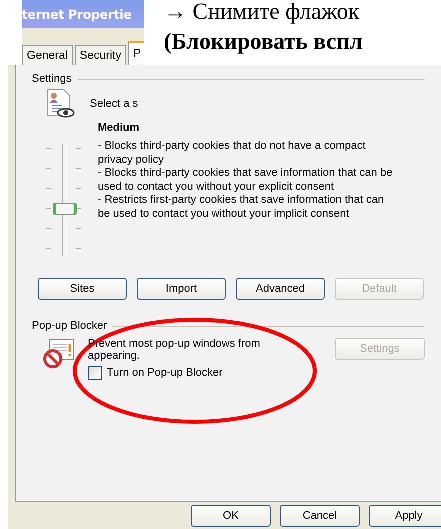 This screenshot has width=441, height=529. What do you see at coordinates (77, 14) in the screenshot?
I see `window-title: ternet Propertie` at bounding box center [77, 14].